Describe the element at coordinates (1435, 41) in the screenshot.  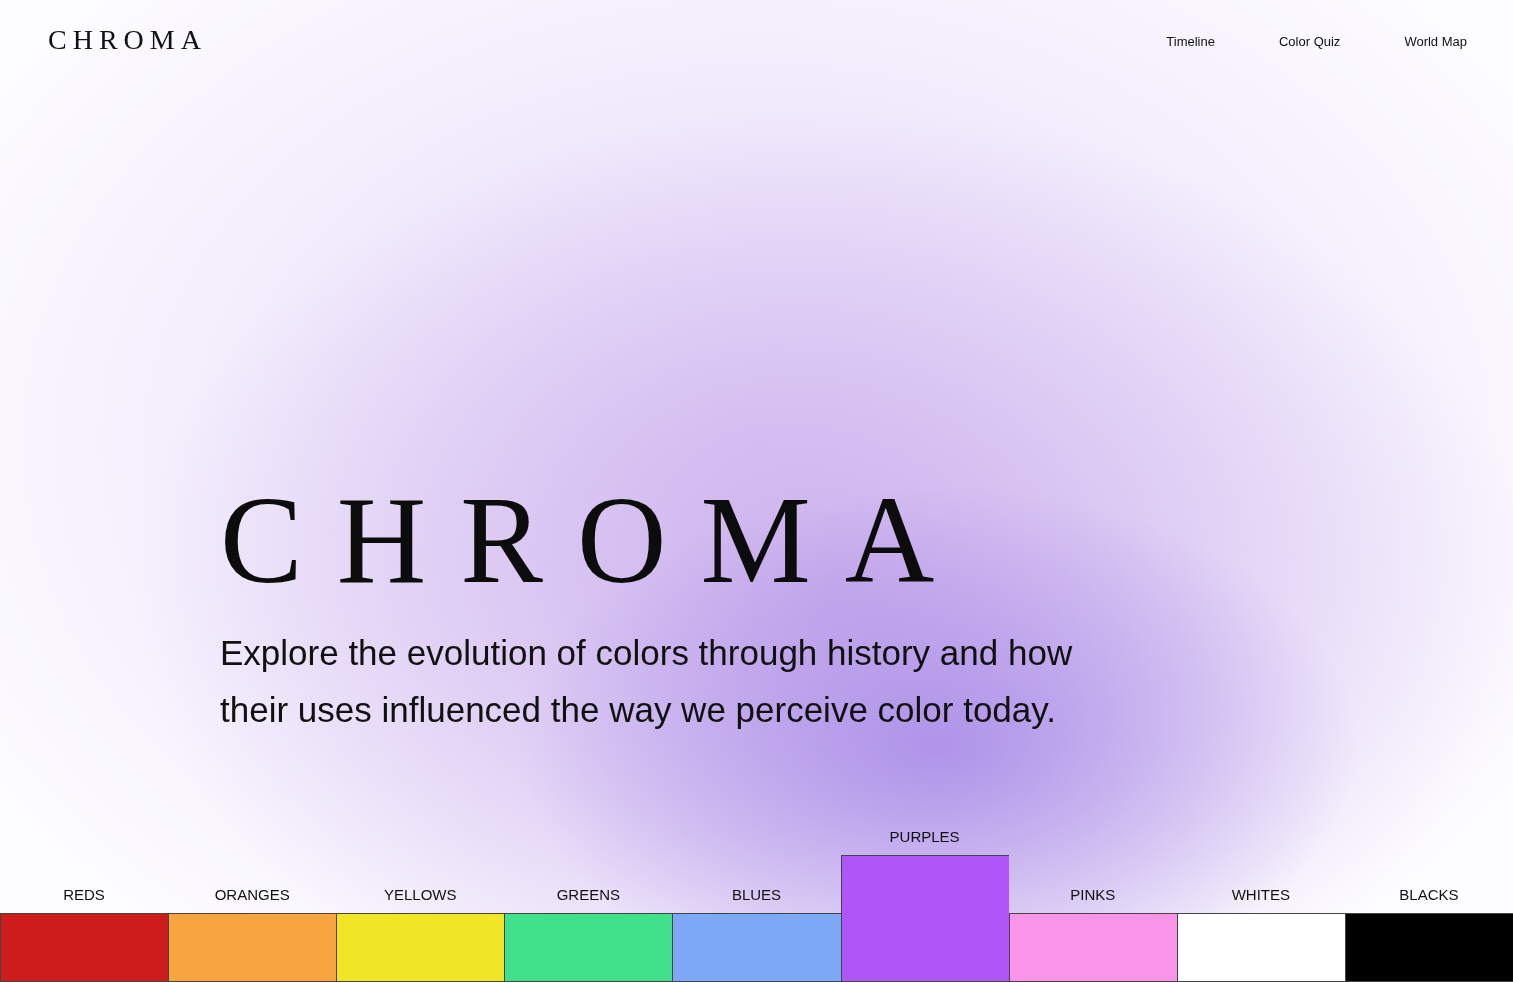
I see `nav-link: World Map` at that location.